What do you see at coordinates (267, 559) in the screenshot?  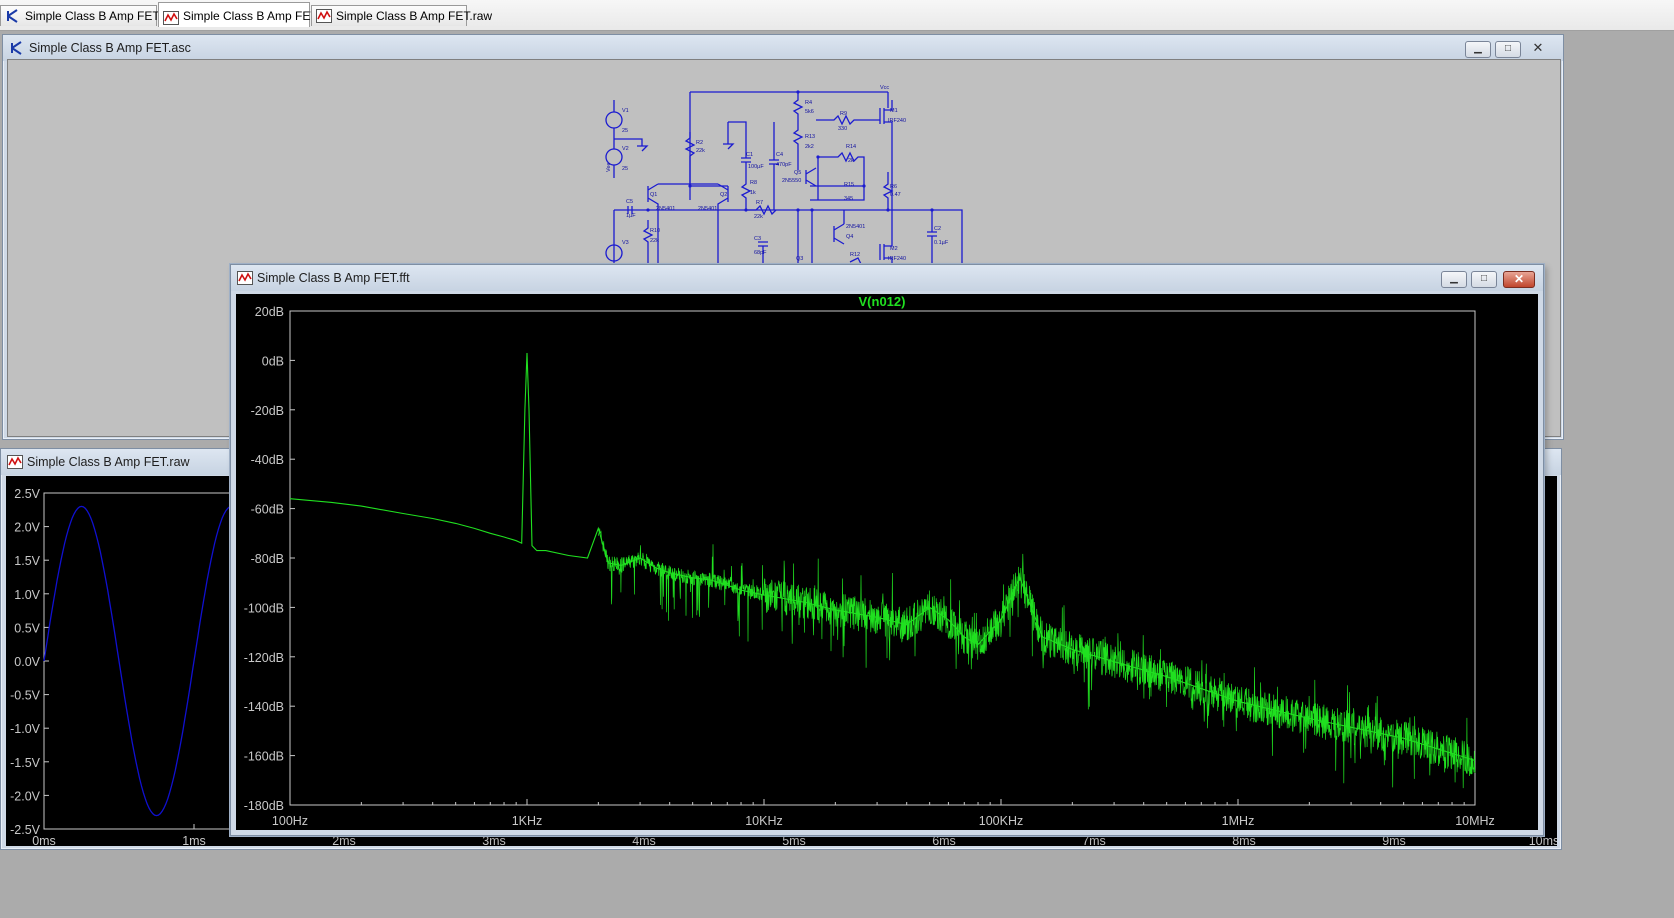 I see `y-tick-label: -80dB` at bounding box center [267, 559].